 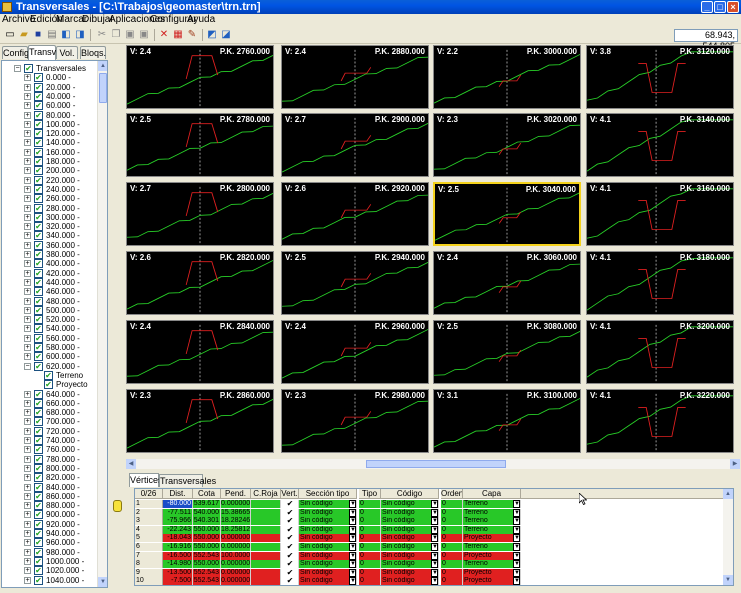 I want to click on column-header: Dist., so click(x=178, y=494).